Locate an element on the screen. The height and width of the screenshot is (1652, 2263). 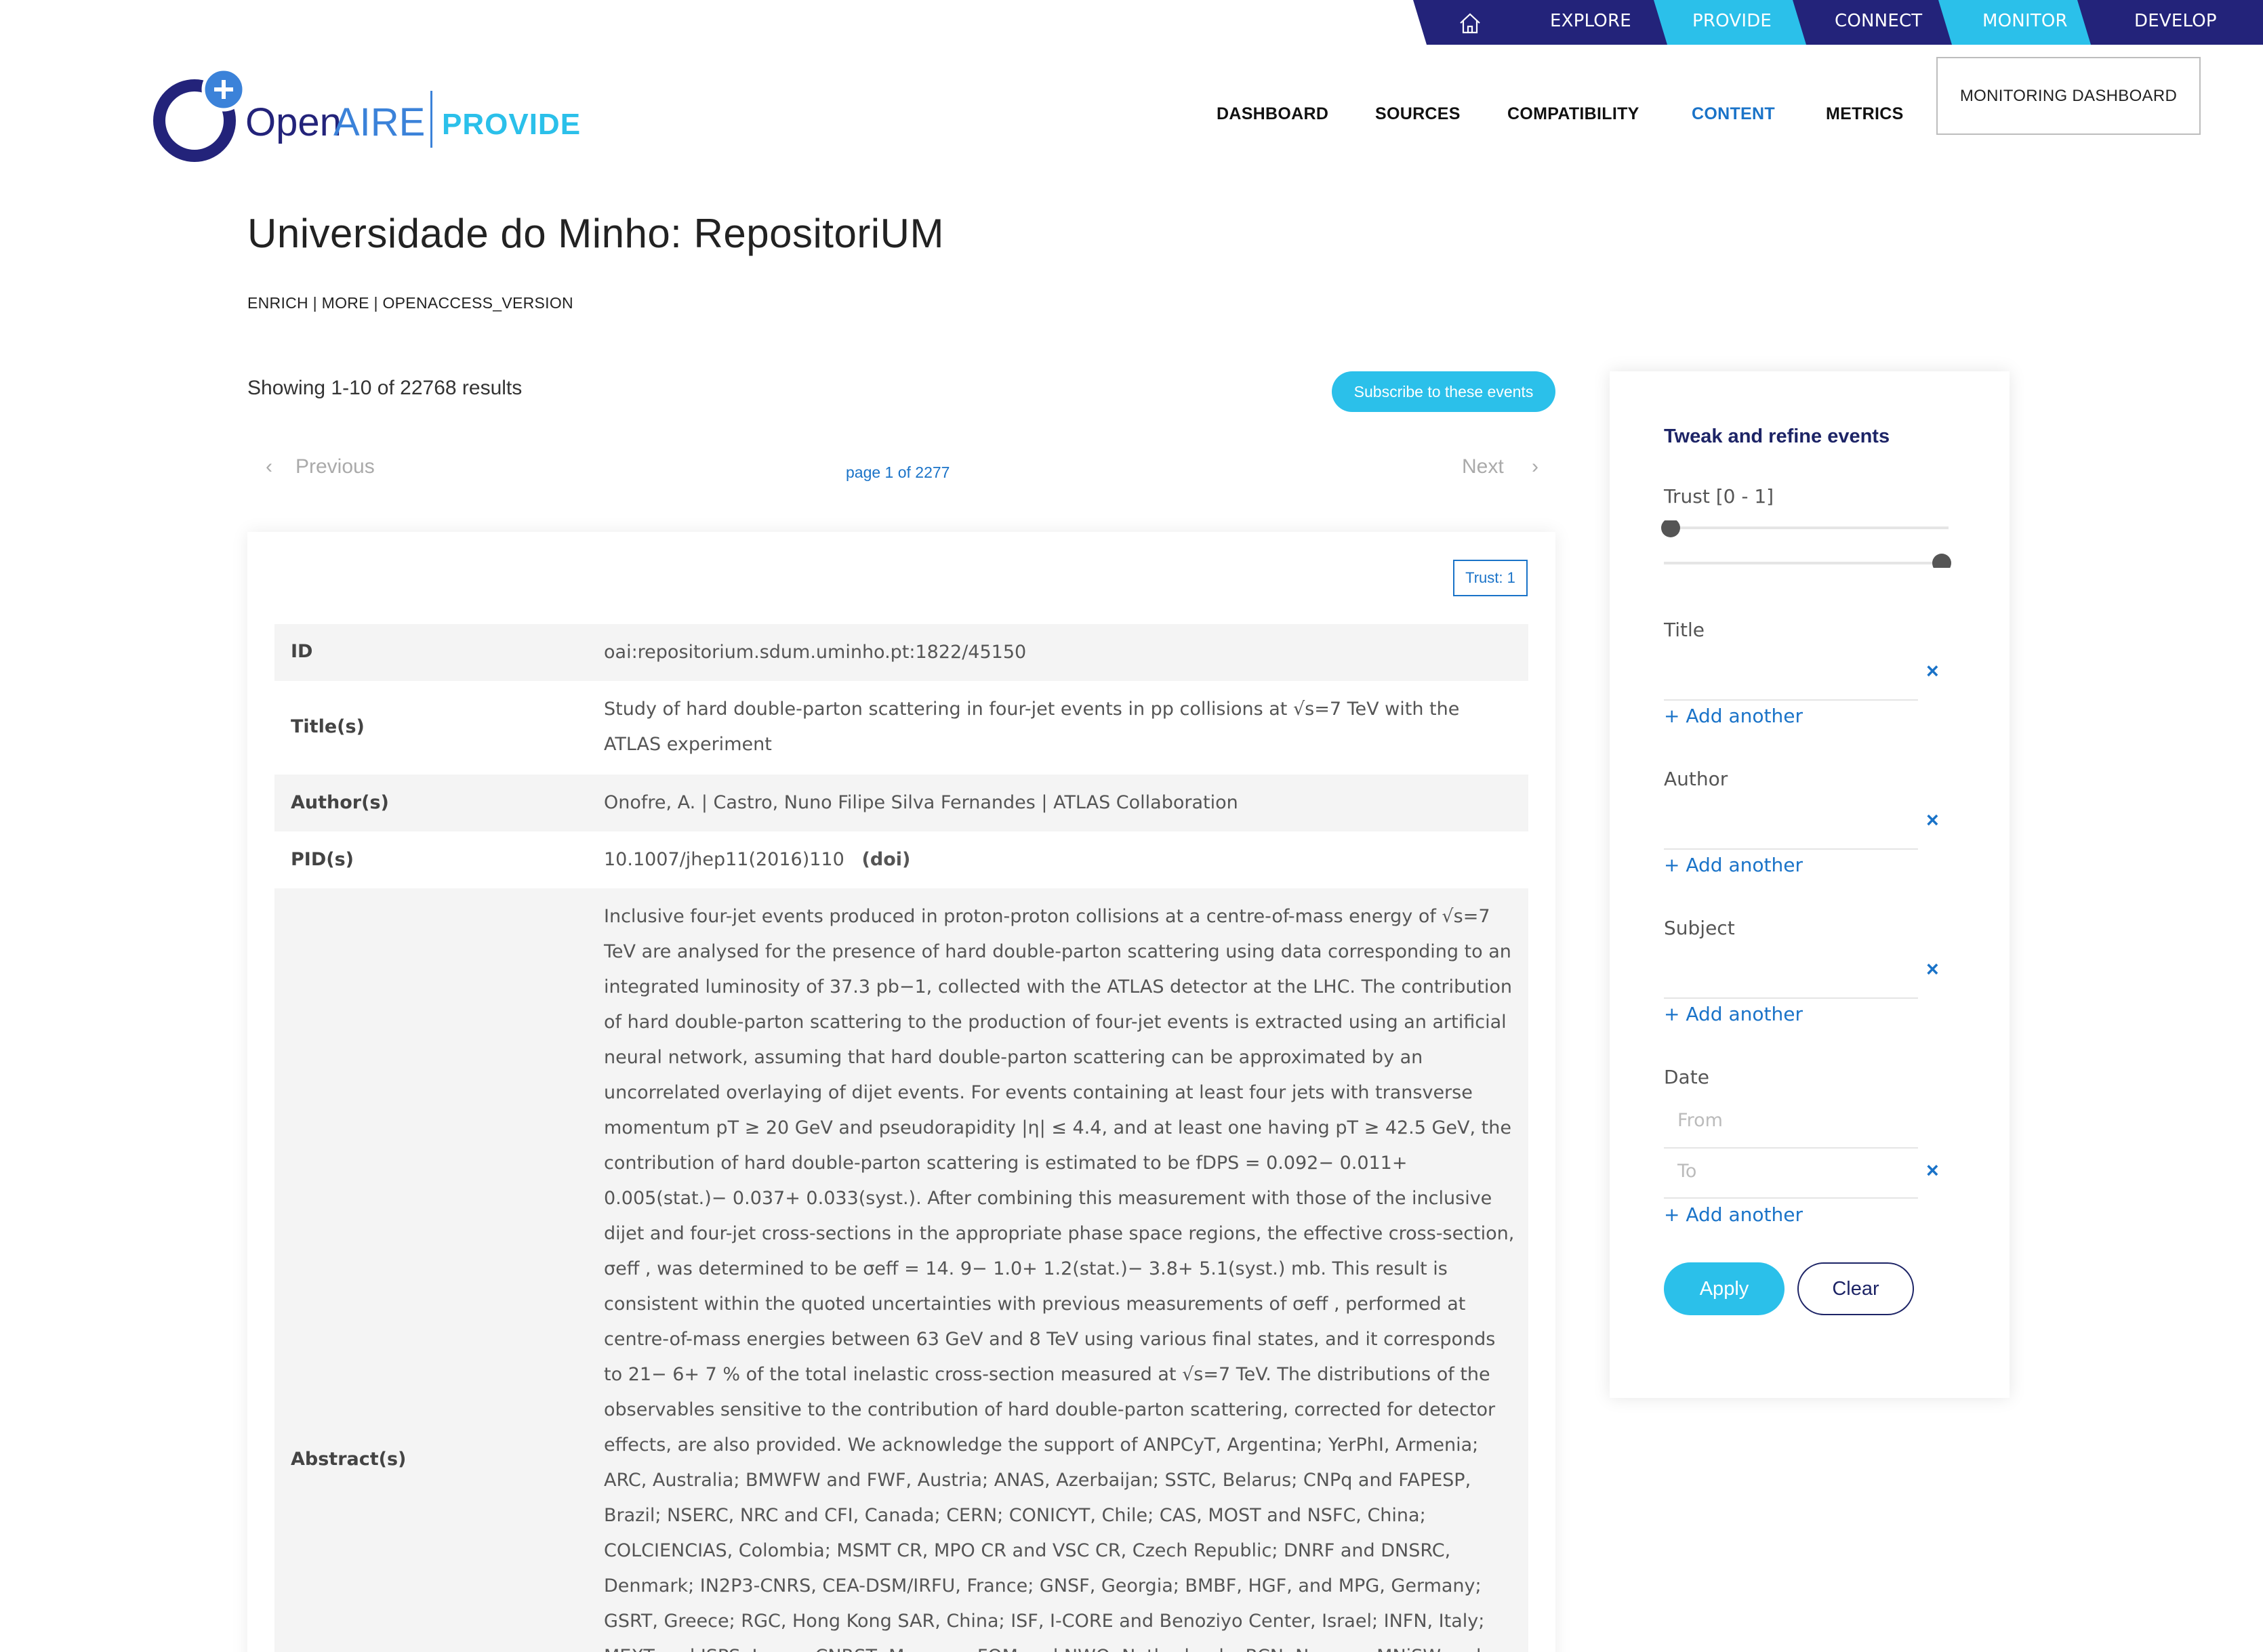
nav-dashboard: DASHBOARD is located at coordinates (1272, 114).